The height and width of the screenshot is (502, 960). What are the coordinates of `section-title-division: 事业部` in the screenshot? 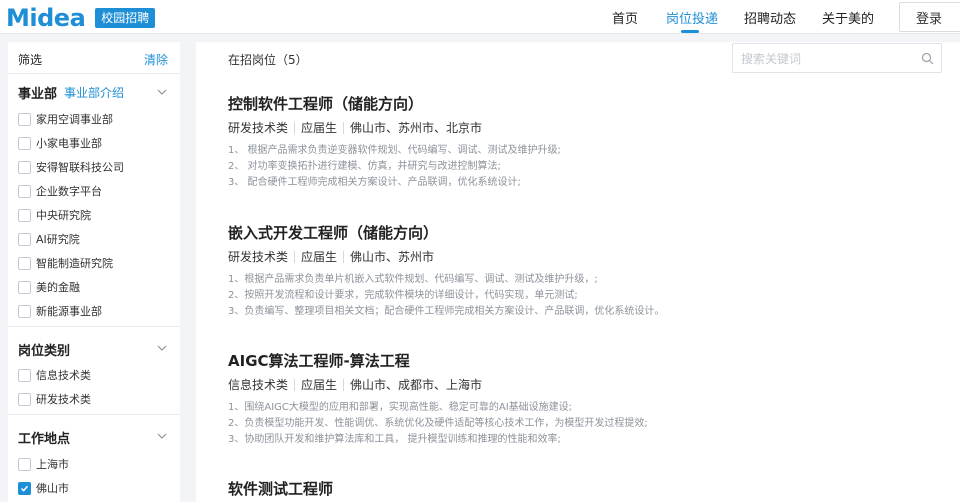 It's located at (37, 92).